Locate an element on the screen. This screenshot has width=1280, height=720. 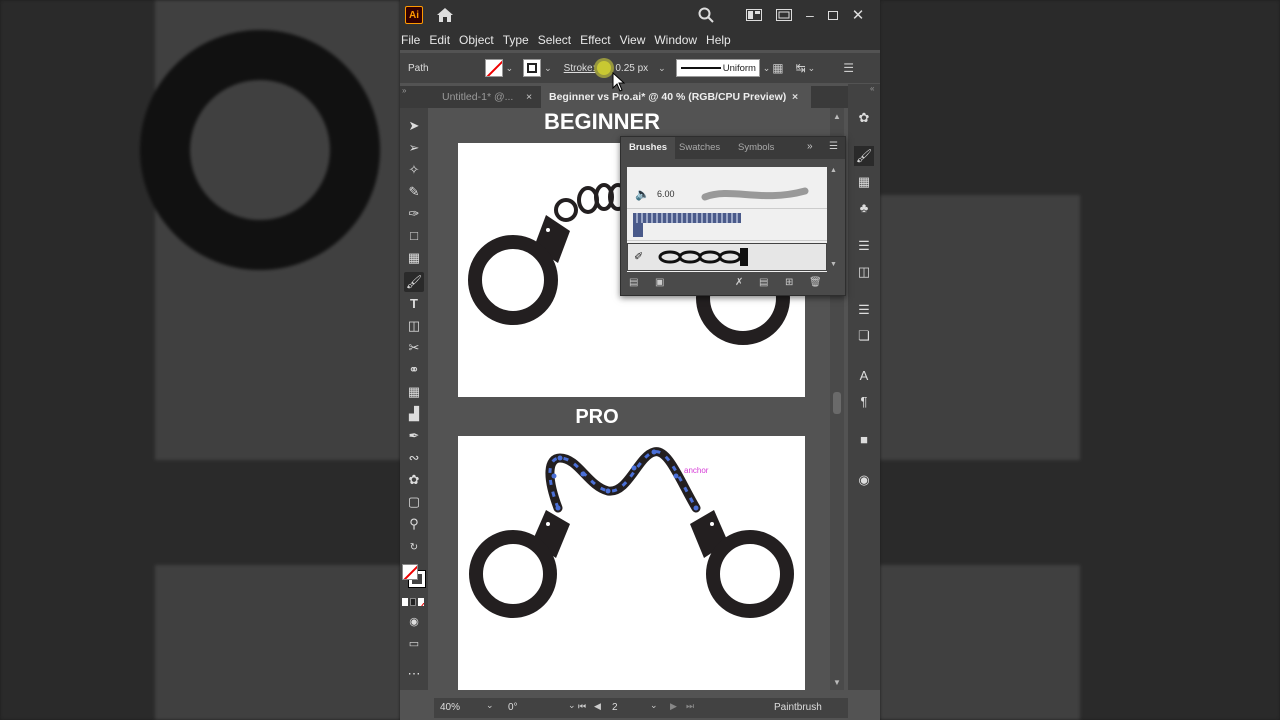
tab-symbols: Symbols is located at coordinates (756, 148).